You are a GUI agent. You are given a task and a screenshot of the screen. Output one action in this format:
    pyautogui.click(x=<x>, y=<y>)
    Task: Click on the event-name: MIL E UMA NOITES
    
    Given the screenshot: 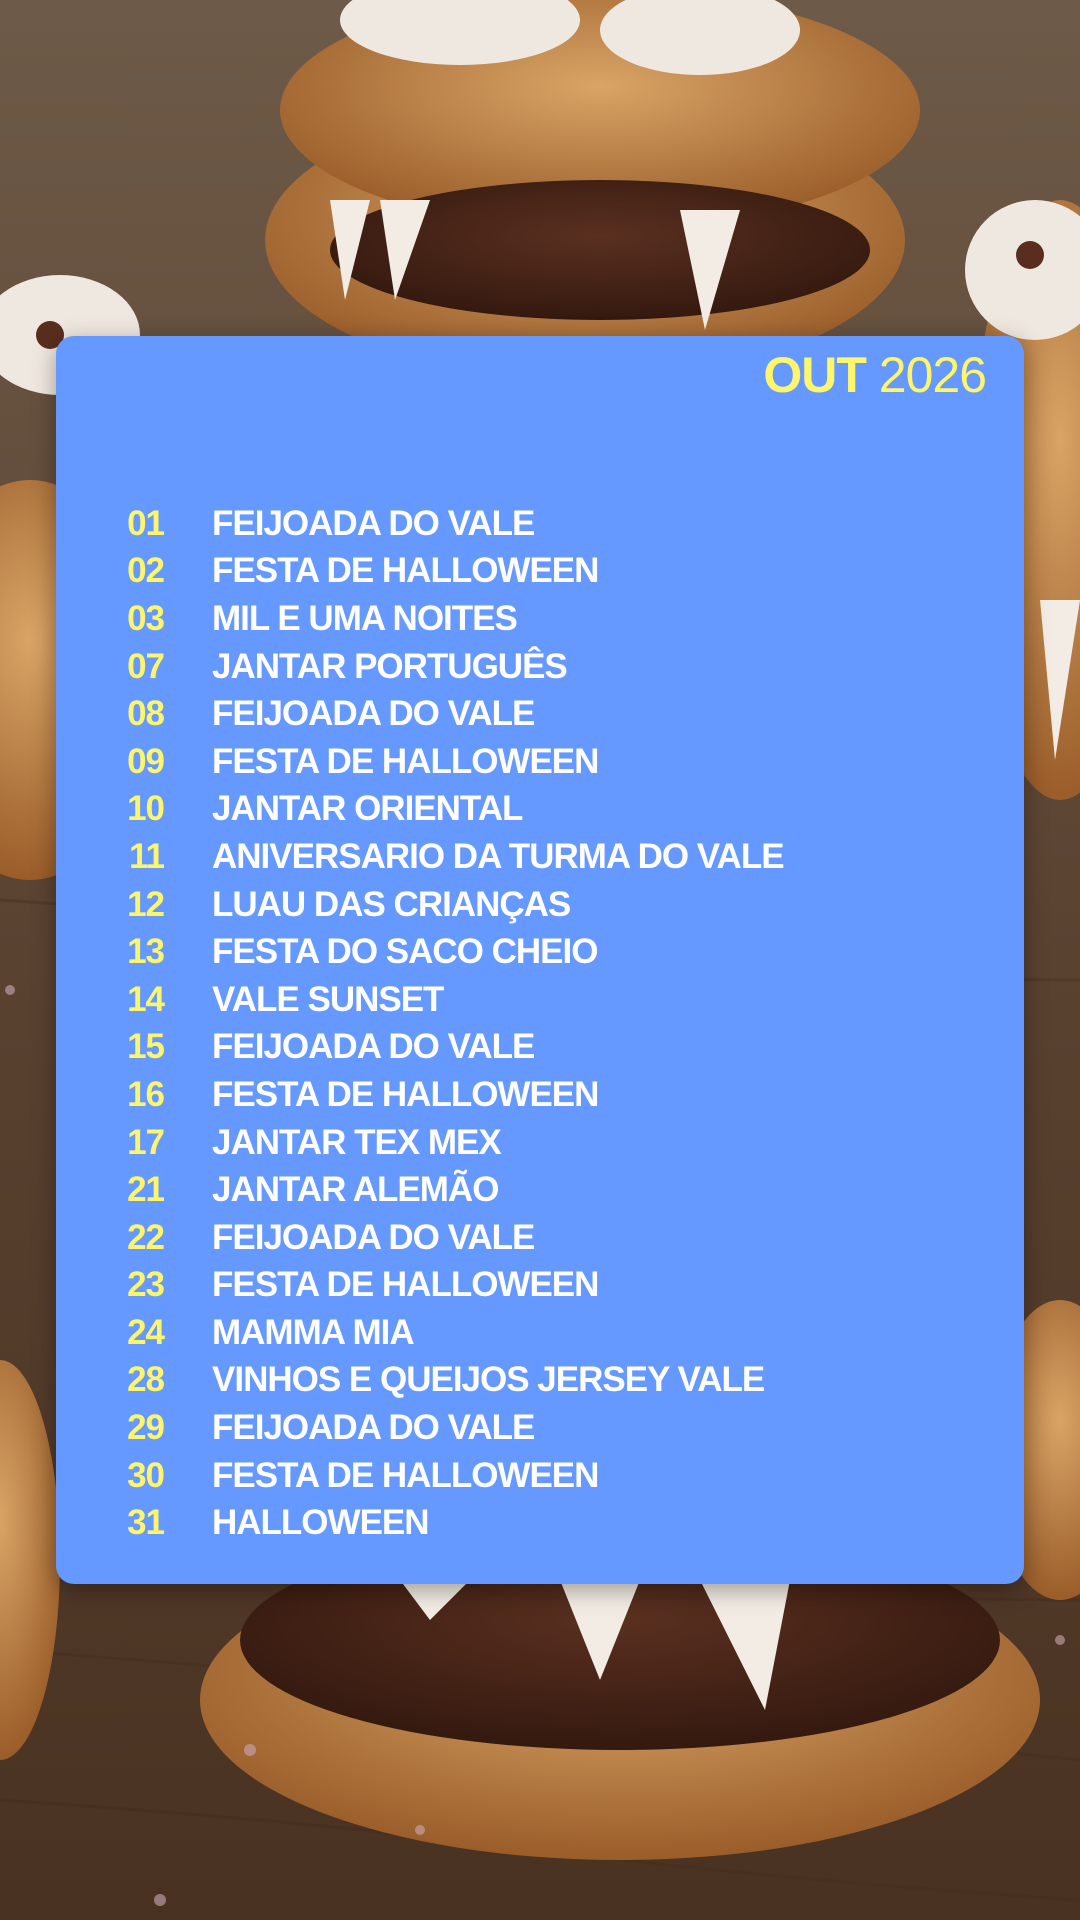 What is the action you would take?
    pyautogui.click(x=365, y=618)
    